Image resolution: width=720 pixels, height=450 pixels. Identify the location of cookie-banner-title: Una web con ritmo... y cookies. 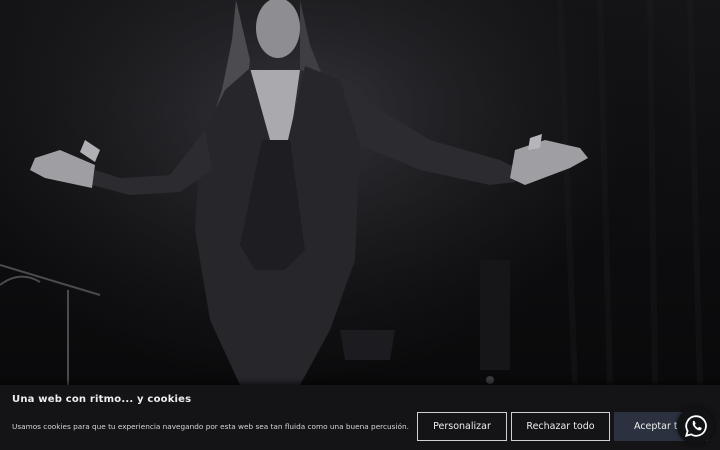
(102, 399).